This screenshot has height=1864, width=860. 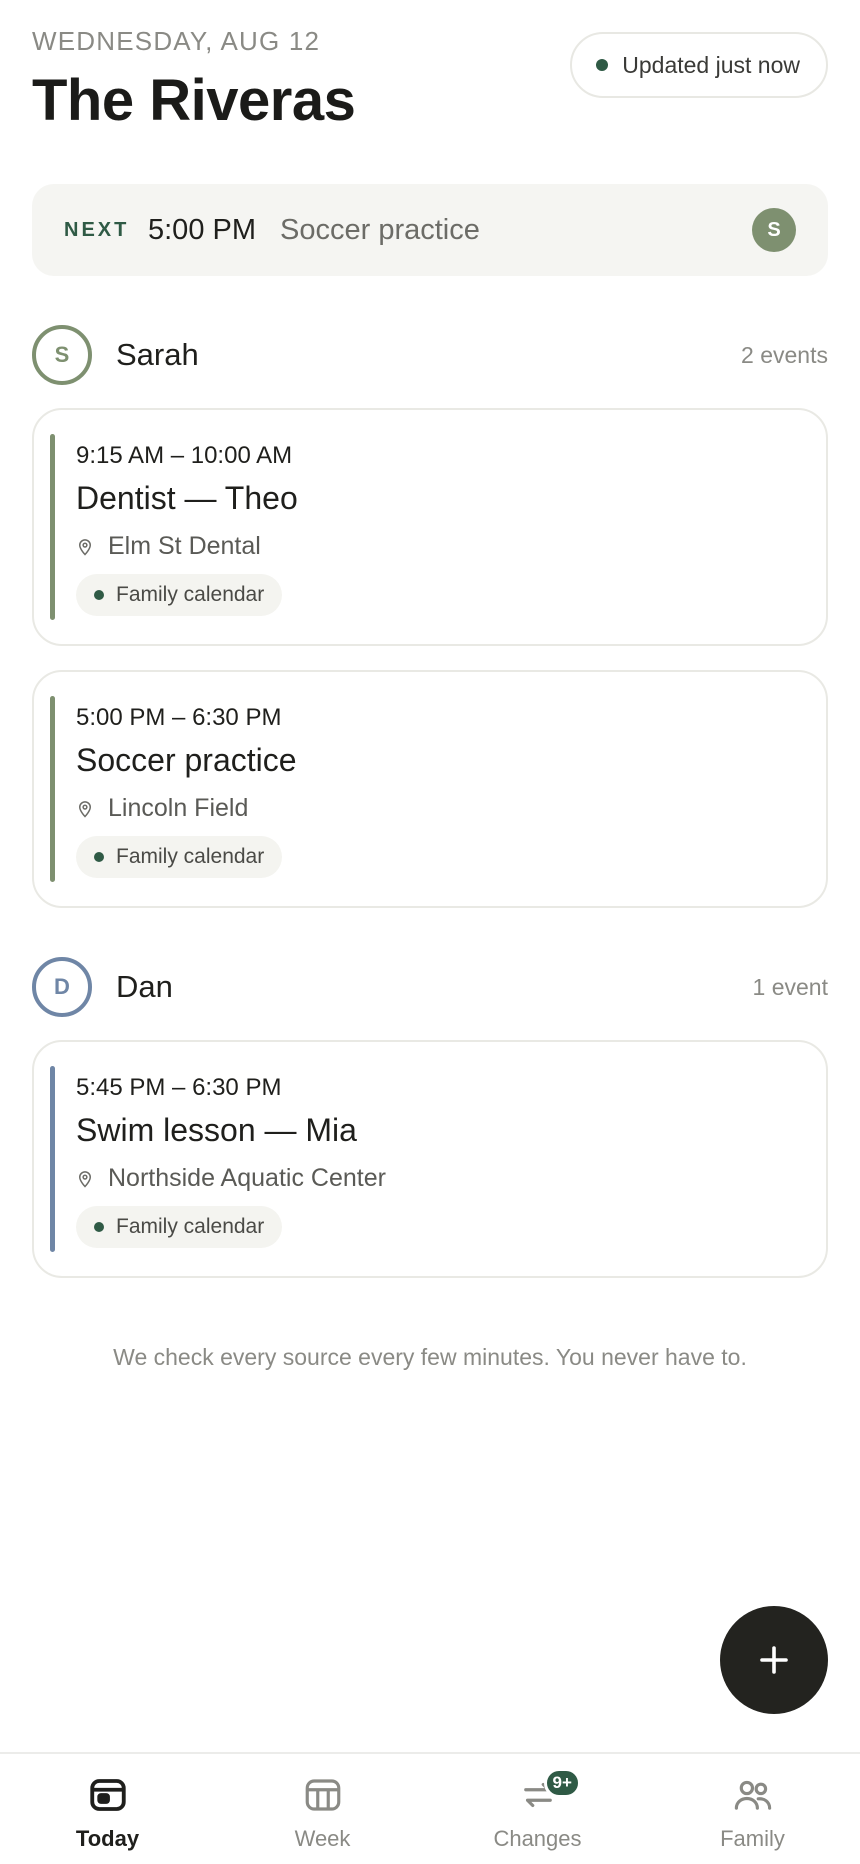 I want to click on event-location-label: Lincoln Field, so click(x=178, y=808).